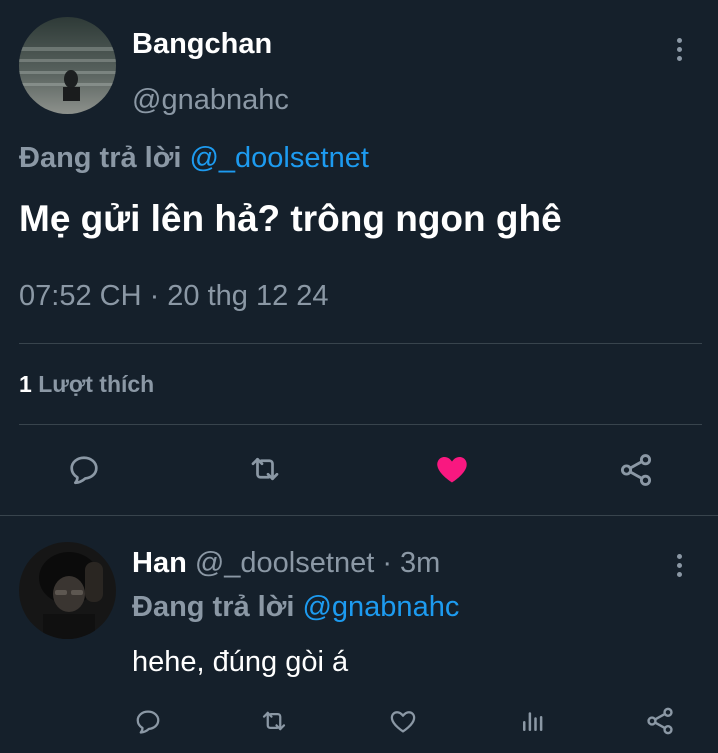 The image size is (718, 753). Describe the element at coordinates (274, 721) in the screenshot. I see `reply-retweet-icon` at that location.